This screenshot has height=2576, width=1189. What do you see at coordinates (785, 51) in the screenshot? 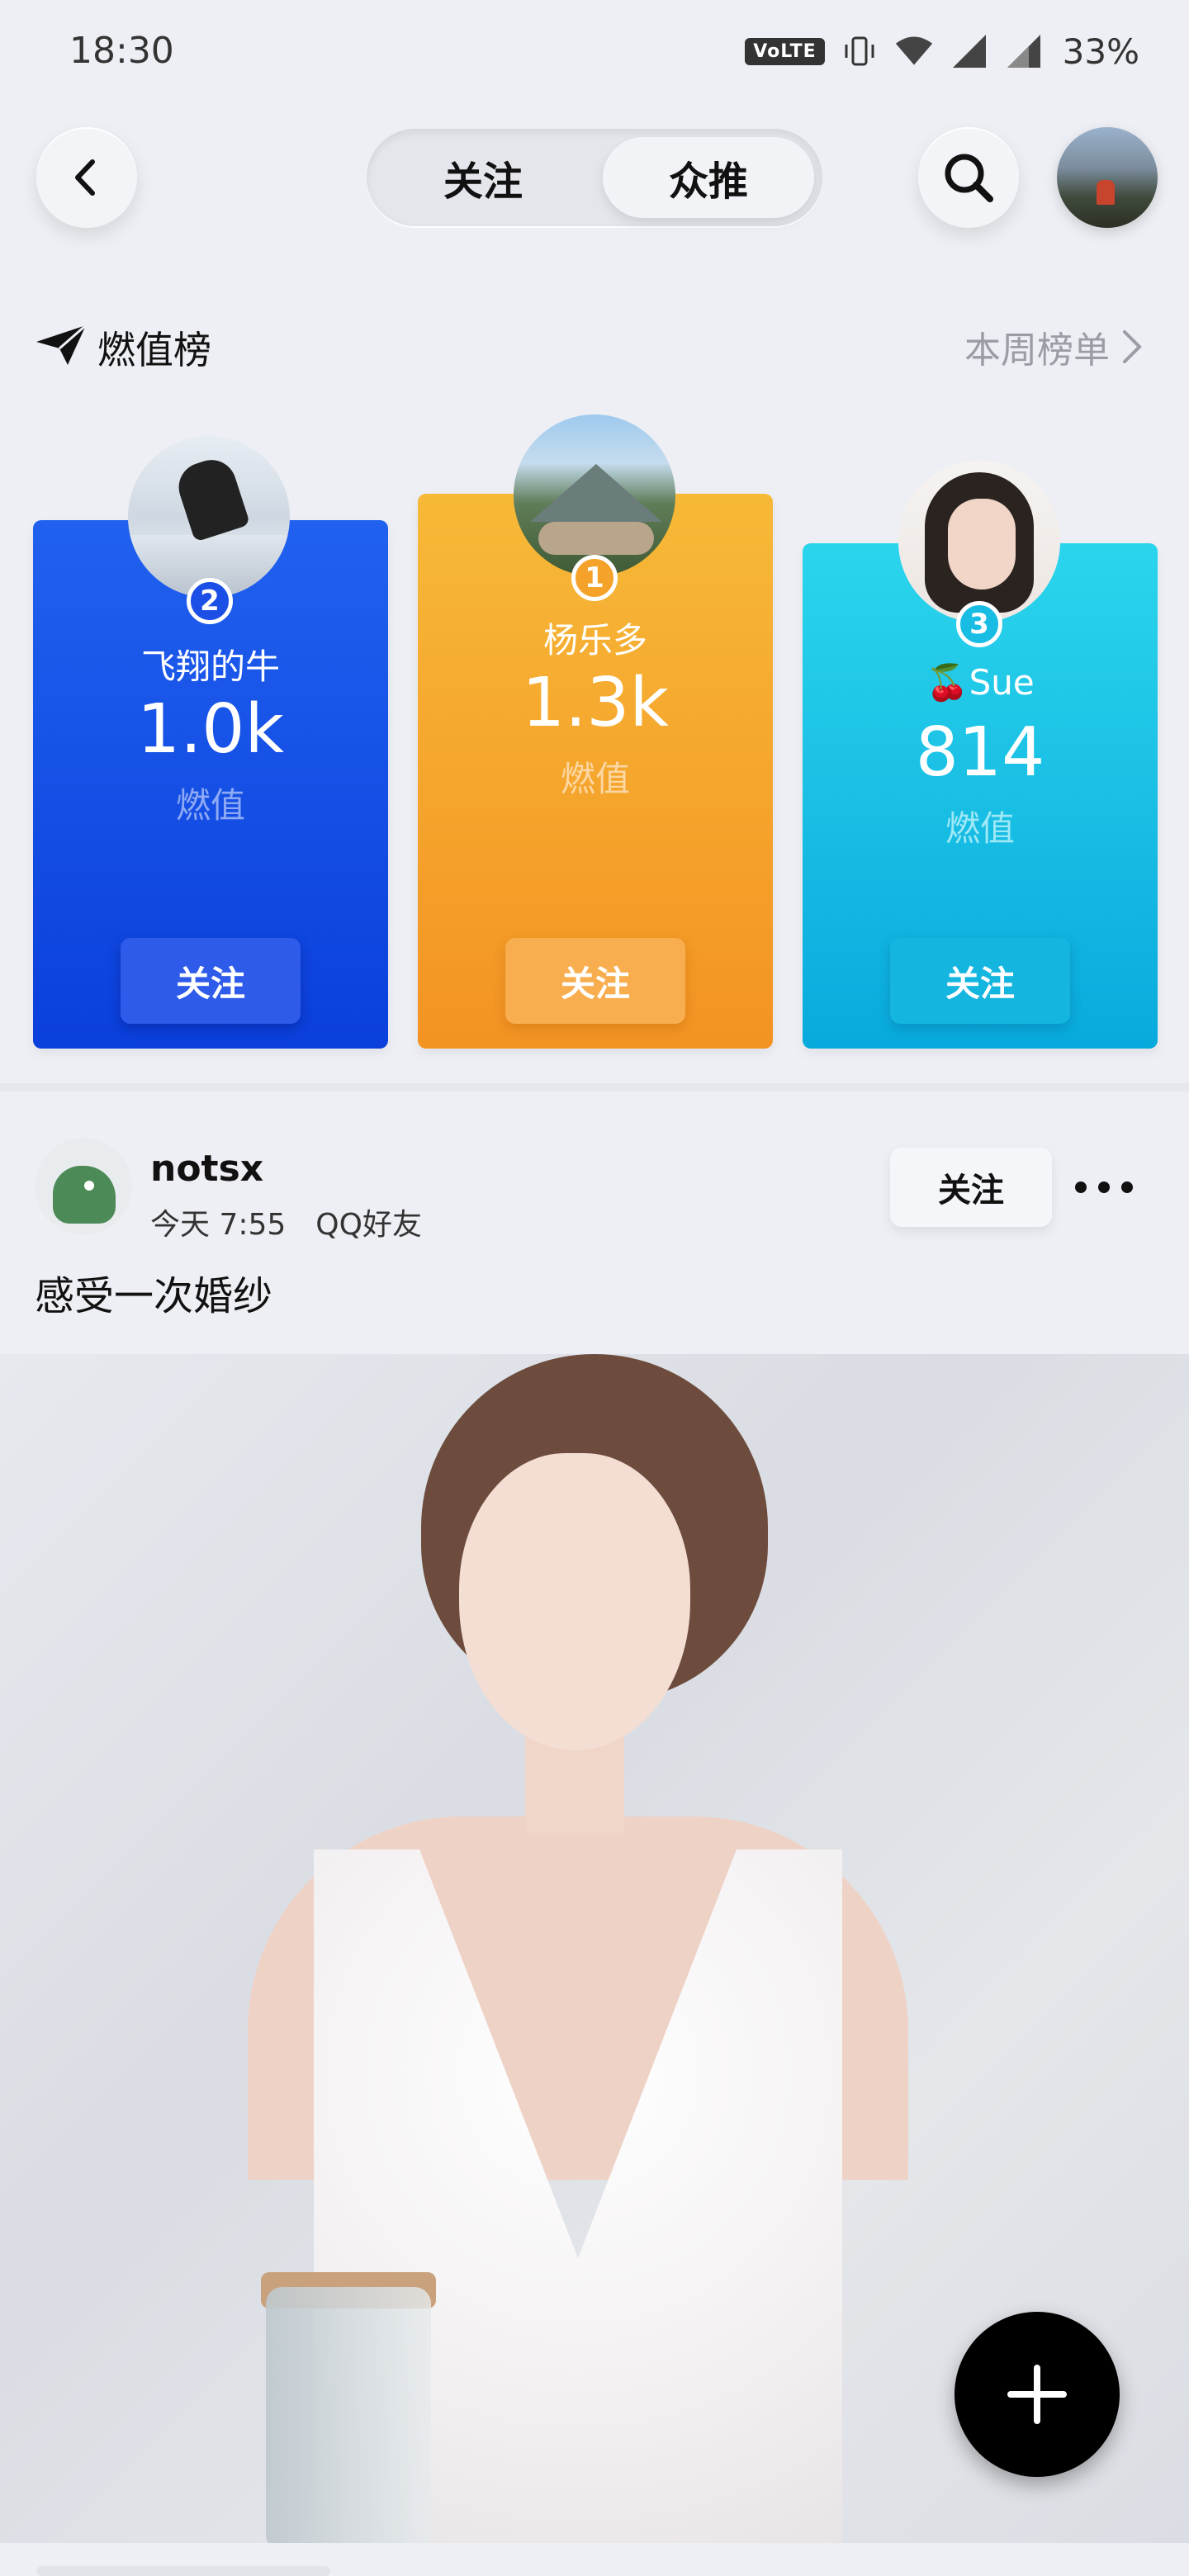
I see `volte-icon: VoLTE` at bounding box center [785, 51].